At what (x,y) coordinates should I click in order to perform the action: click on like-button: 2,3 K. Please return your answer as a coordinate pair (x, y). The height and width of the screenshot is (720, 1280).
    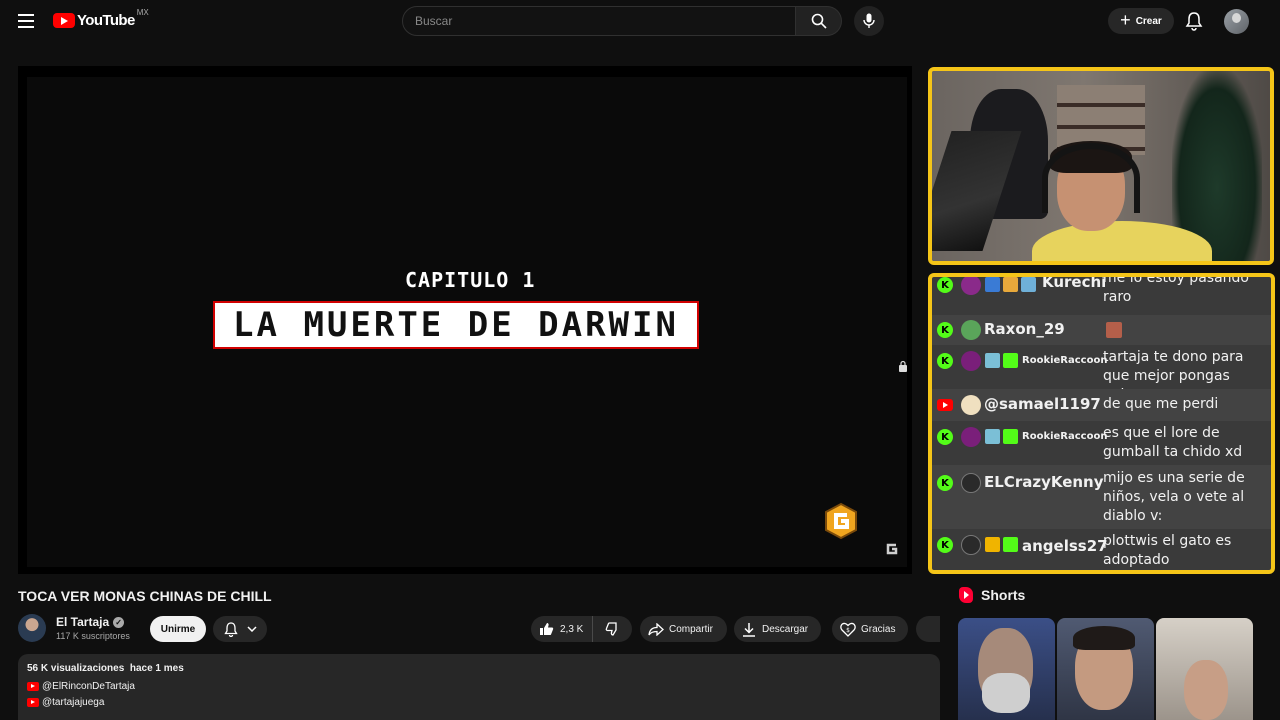
    Looking at the image, I should click on (562, 629).